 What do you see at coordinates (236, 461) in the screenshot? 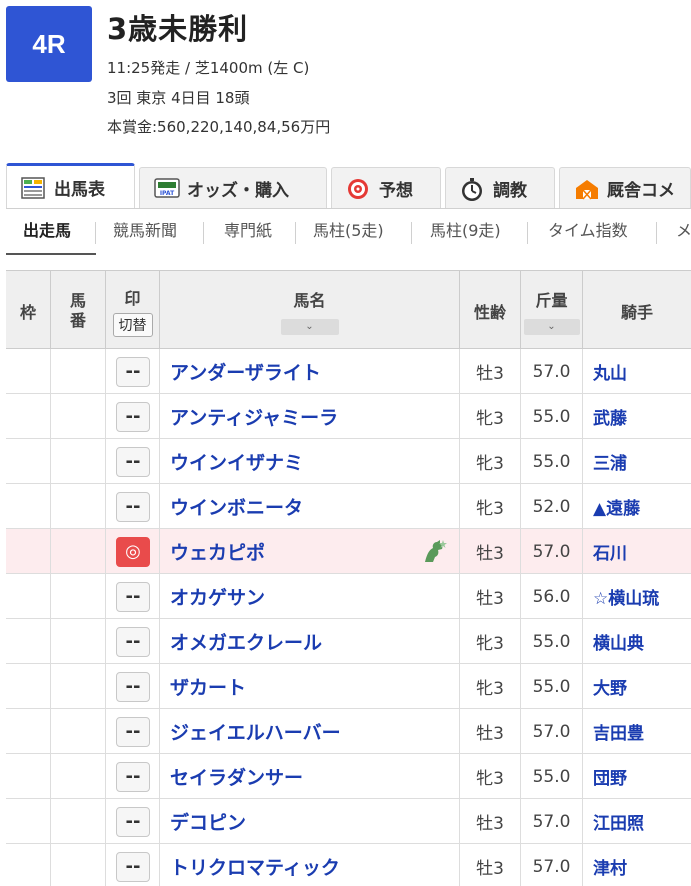
I see `horse-name-link: ウインイザナミ` at bounding box center [236, 461].